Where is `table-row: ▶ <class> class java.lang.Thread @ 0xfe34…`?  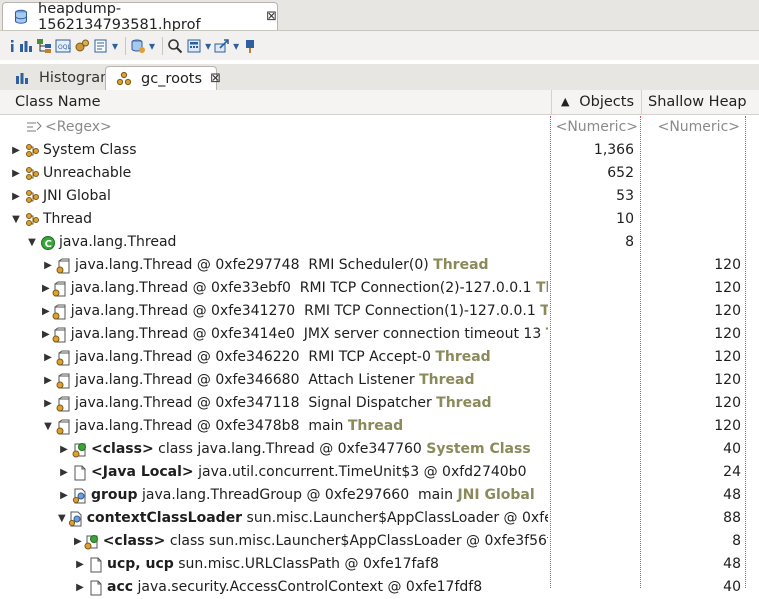 table-row: ▶ <class> class java.lang.Thread @ 0xfe34… is located at coordinates (379, 449).